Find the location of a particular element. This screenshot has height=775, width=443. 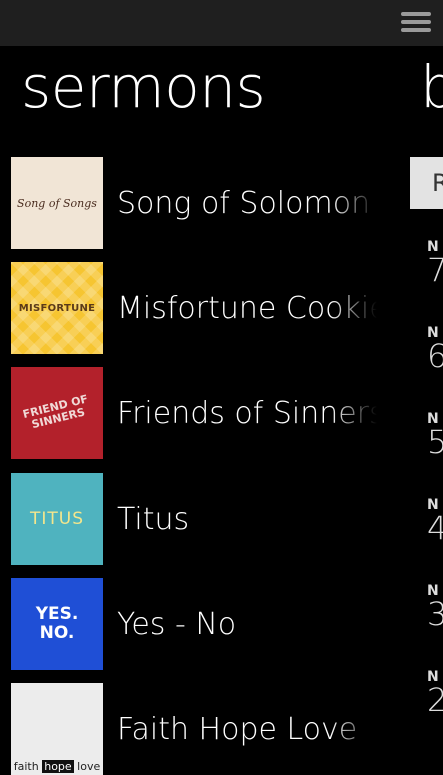

peek-row-number: 7 is located at coordinates (435, 270).